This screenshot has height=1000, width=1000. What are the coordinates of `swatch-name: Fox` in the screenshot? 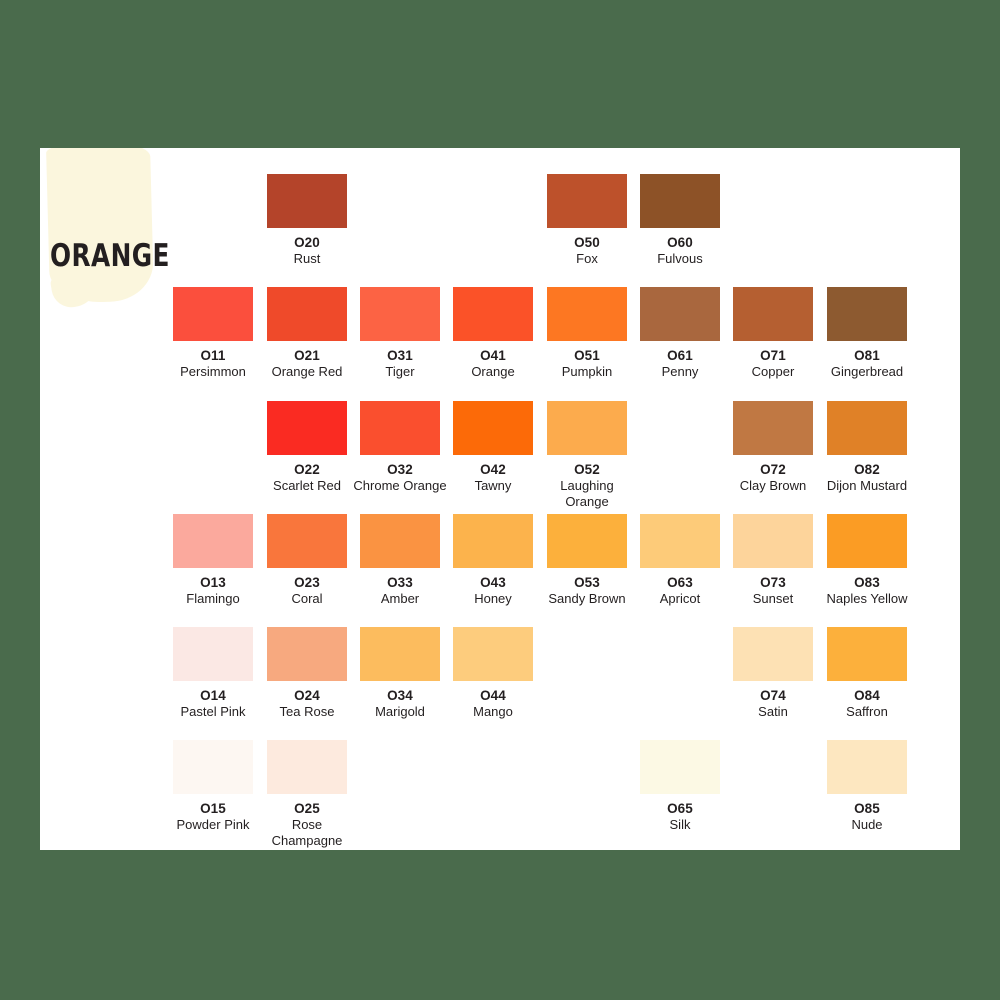 It's located at (587, 258).